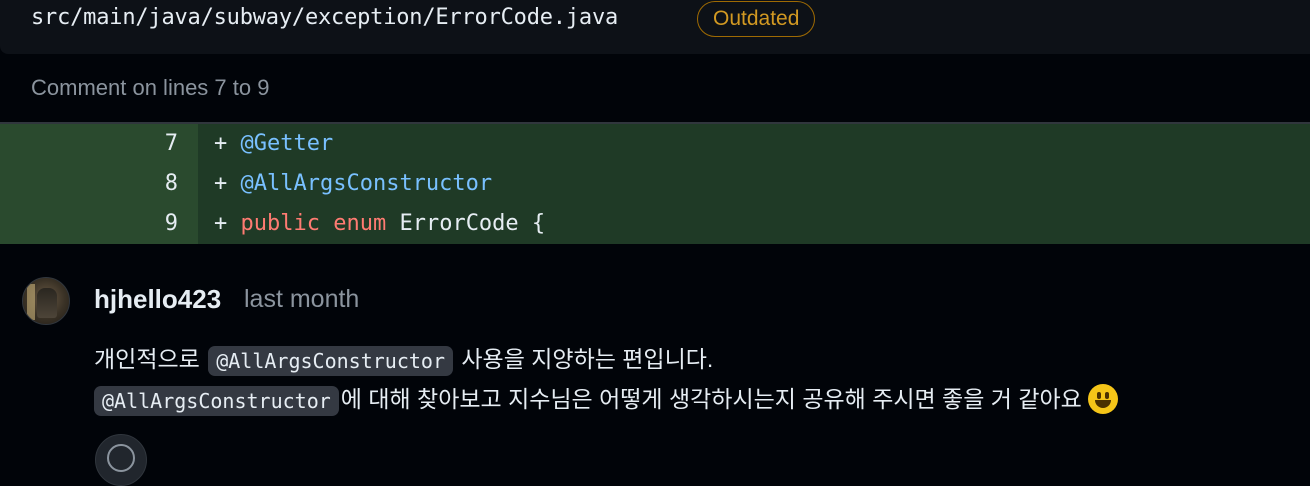 The image size is (1310, 486). Describe the element at coordinates (754, 144) in the screenshot. I see `code-line: + @Getter` at that location.